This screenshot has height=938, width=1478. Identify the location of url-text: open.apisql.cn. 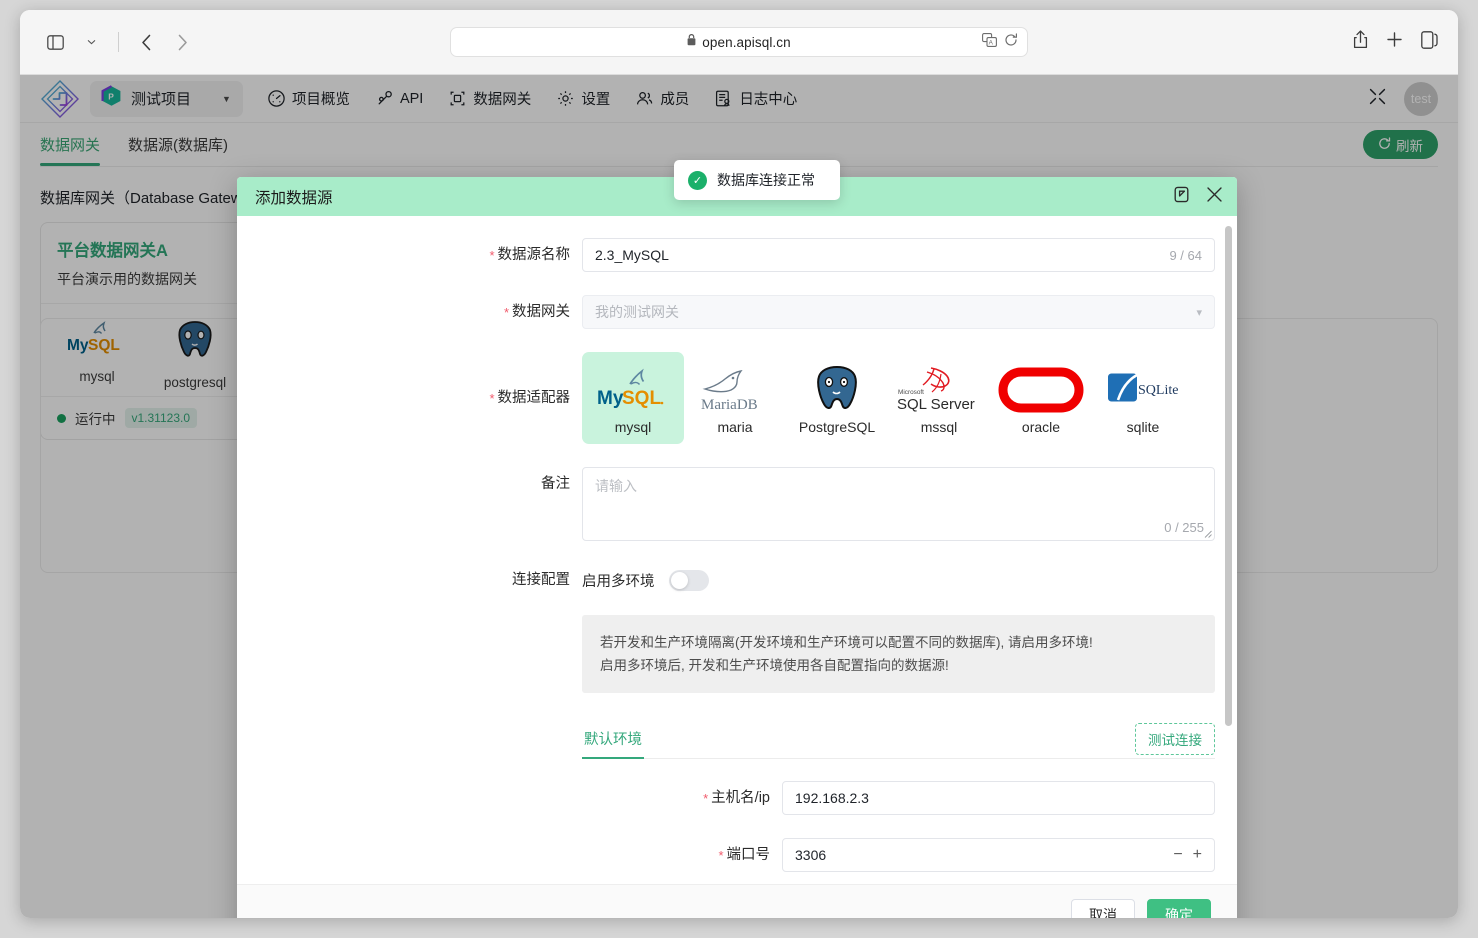
(746, 42).